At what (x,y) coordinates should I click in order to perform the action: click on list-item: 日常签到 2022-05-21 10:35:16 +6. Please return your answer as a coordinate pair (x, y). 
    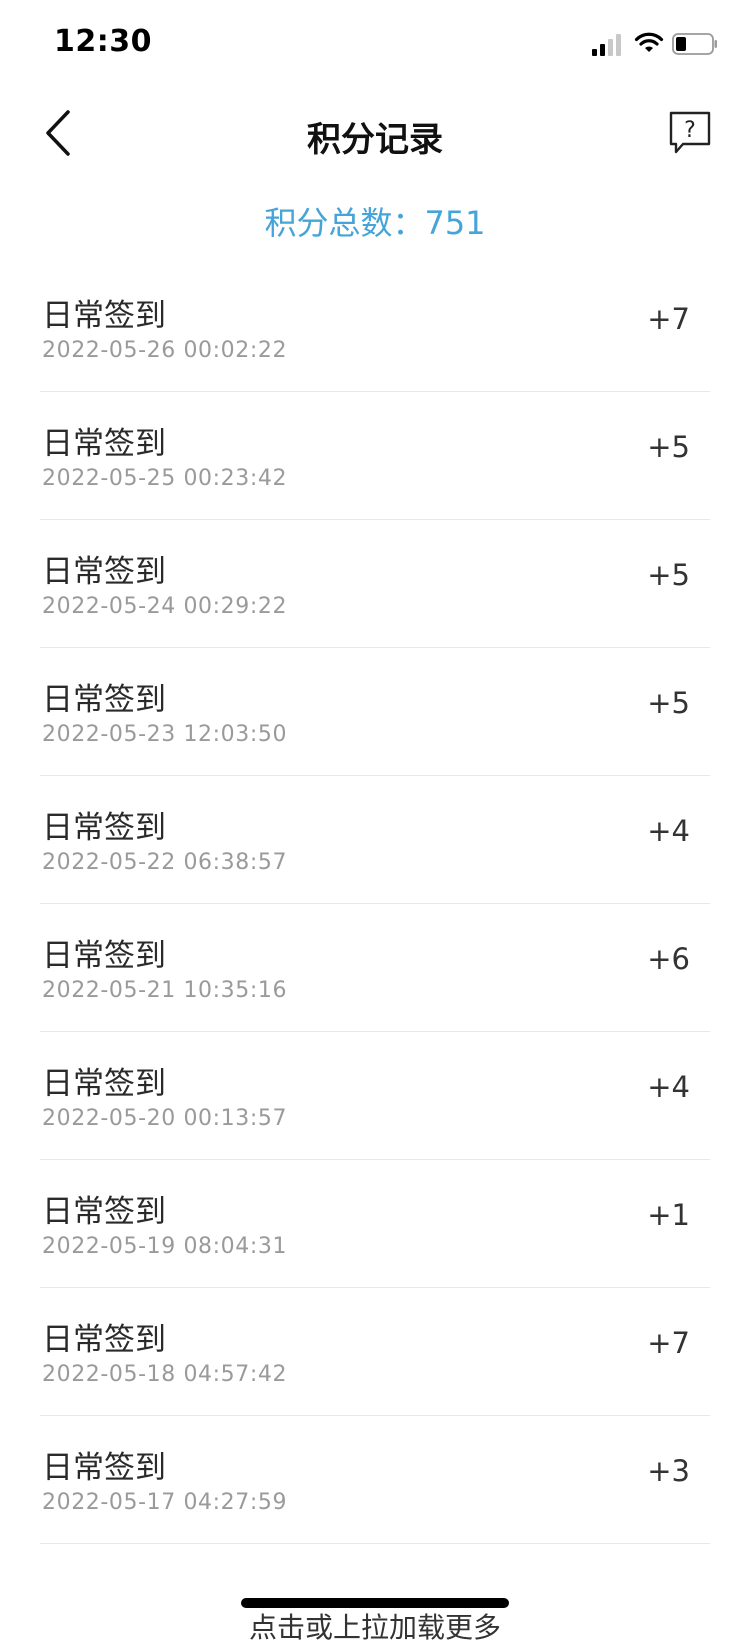
    Looking at the image, I should click on (375, 968).